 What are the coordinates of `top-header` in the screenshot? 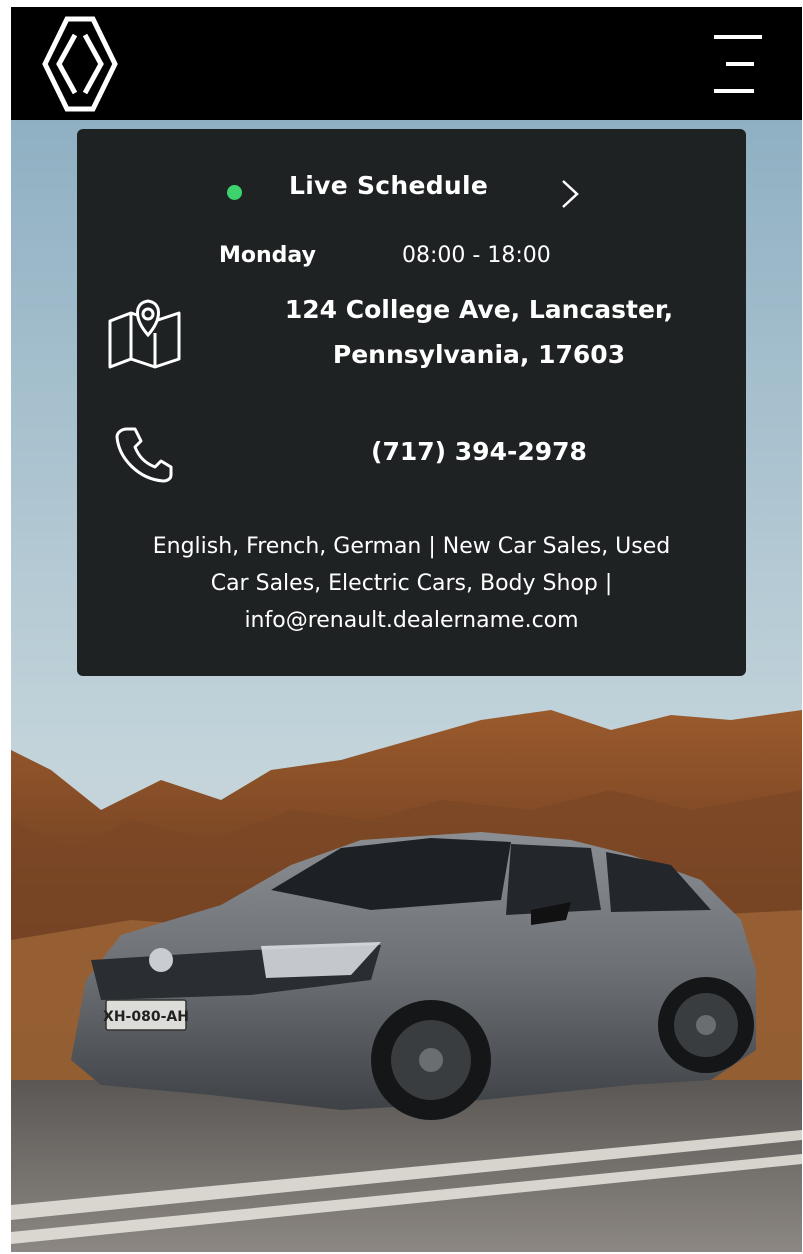 It's located at (406, 63).